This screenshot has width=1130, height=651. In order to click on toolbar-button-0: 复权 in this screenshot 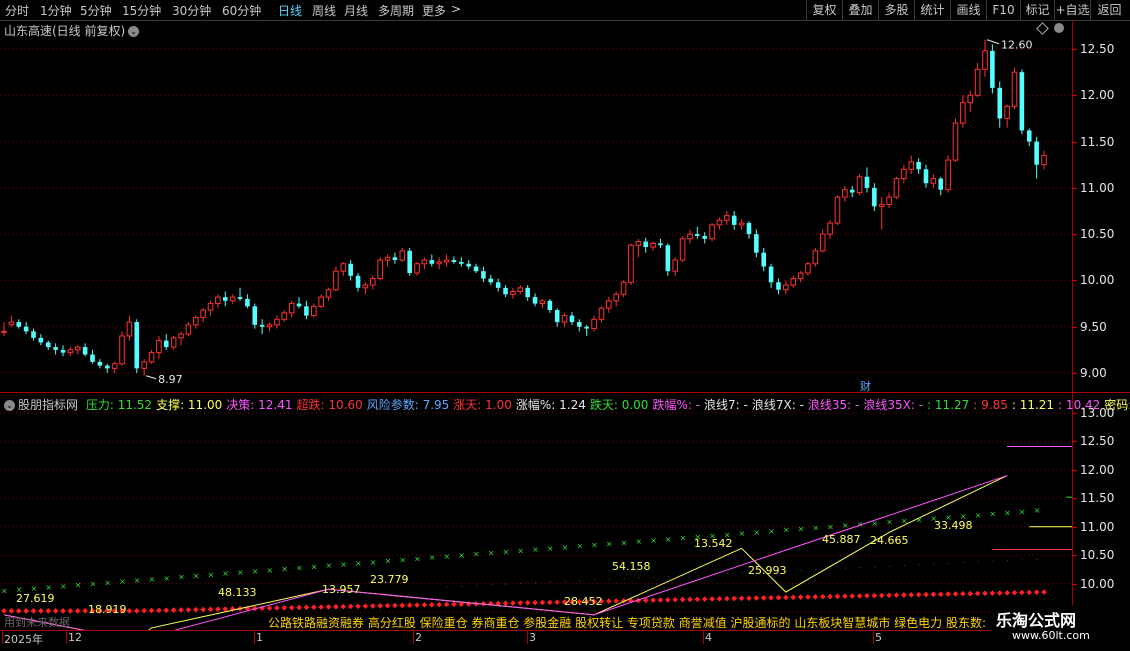, I will do `click(824, 10)`.